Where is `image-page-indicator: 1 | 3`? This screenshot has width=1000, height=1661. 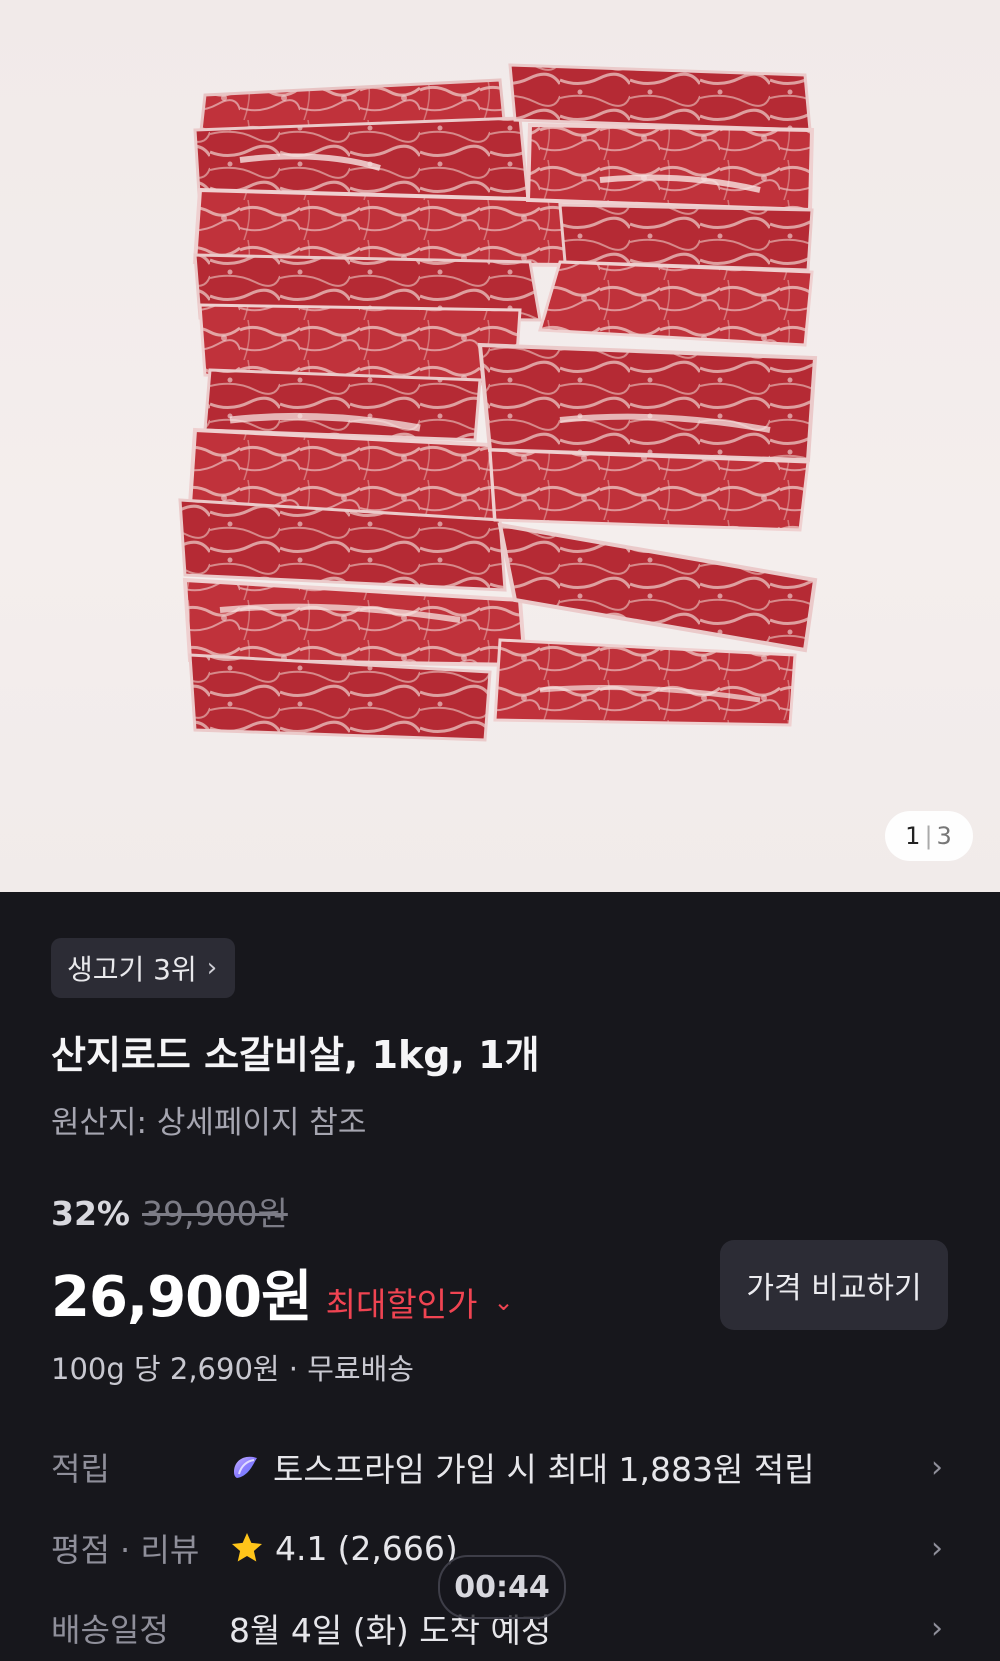
image-page-indicator: 1 | 3 is located at coordinates (929, 836).